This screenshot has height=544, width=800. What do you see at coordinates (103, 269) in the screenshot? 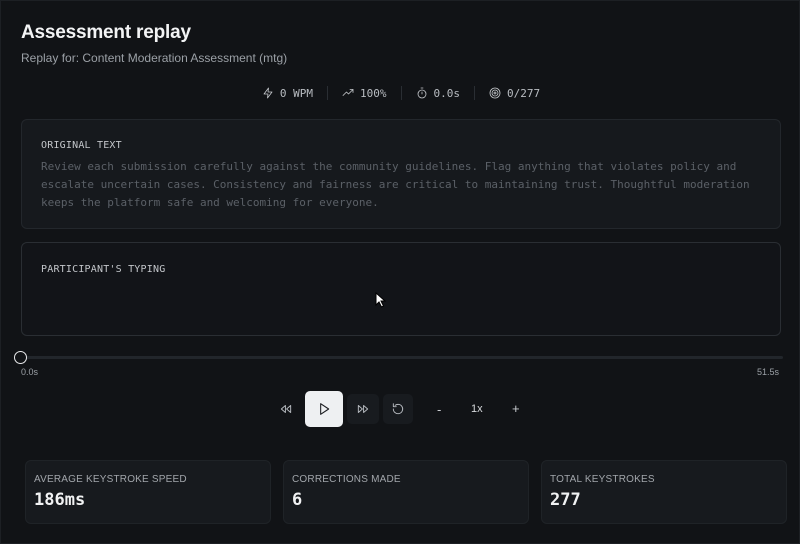
I see `participant-typing-label: PARTICIPANT'S TYPING` at bounding box center [103, 269].